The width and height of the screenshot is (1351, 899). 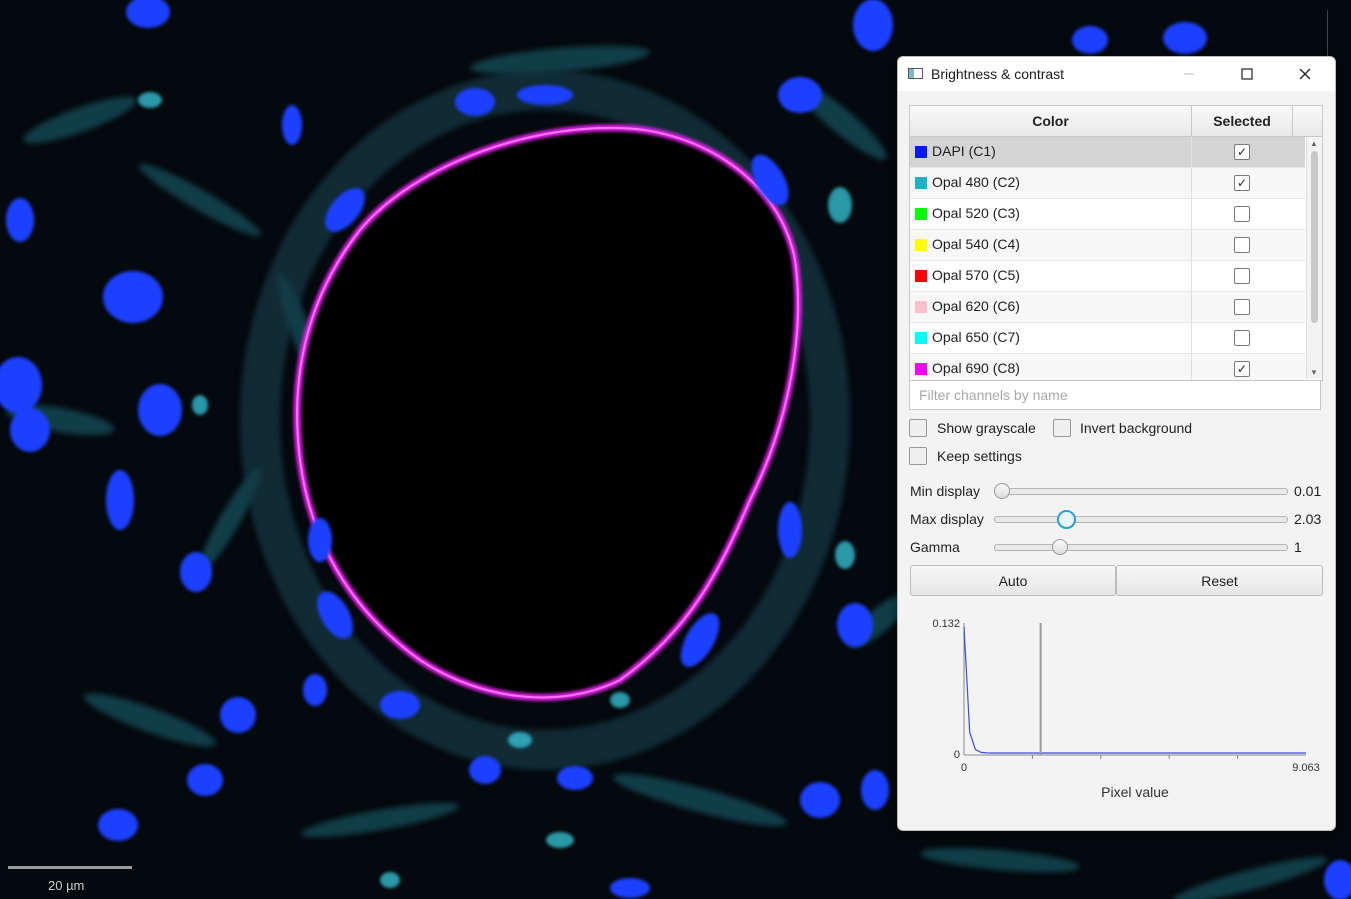 I want to click on channel-row: Opal 540 (C4), so click(x=1107, y=245).